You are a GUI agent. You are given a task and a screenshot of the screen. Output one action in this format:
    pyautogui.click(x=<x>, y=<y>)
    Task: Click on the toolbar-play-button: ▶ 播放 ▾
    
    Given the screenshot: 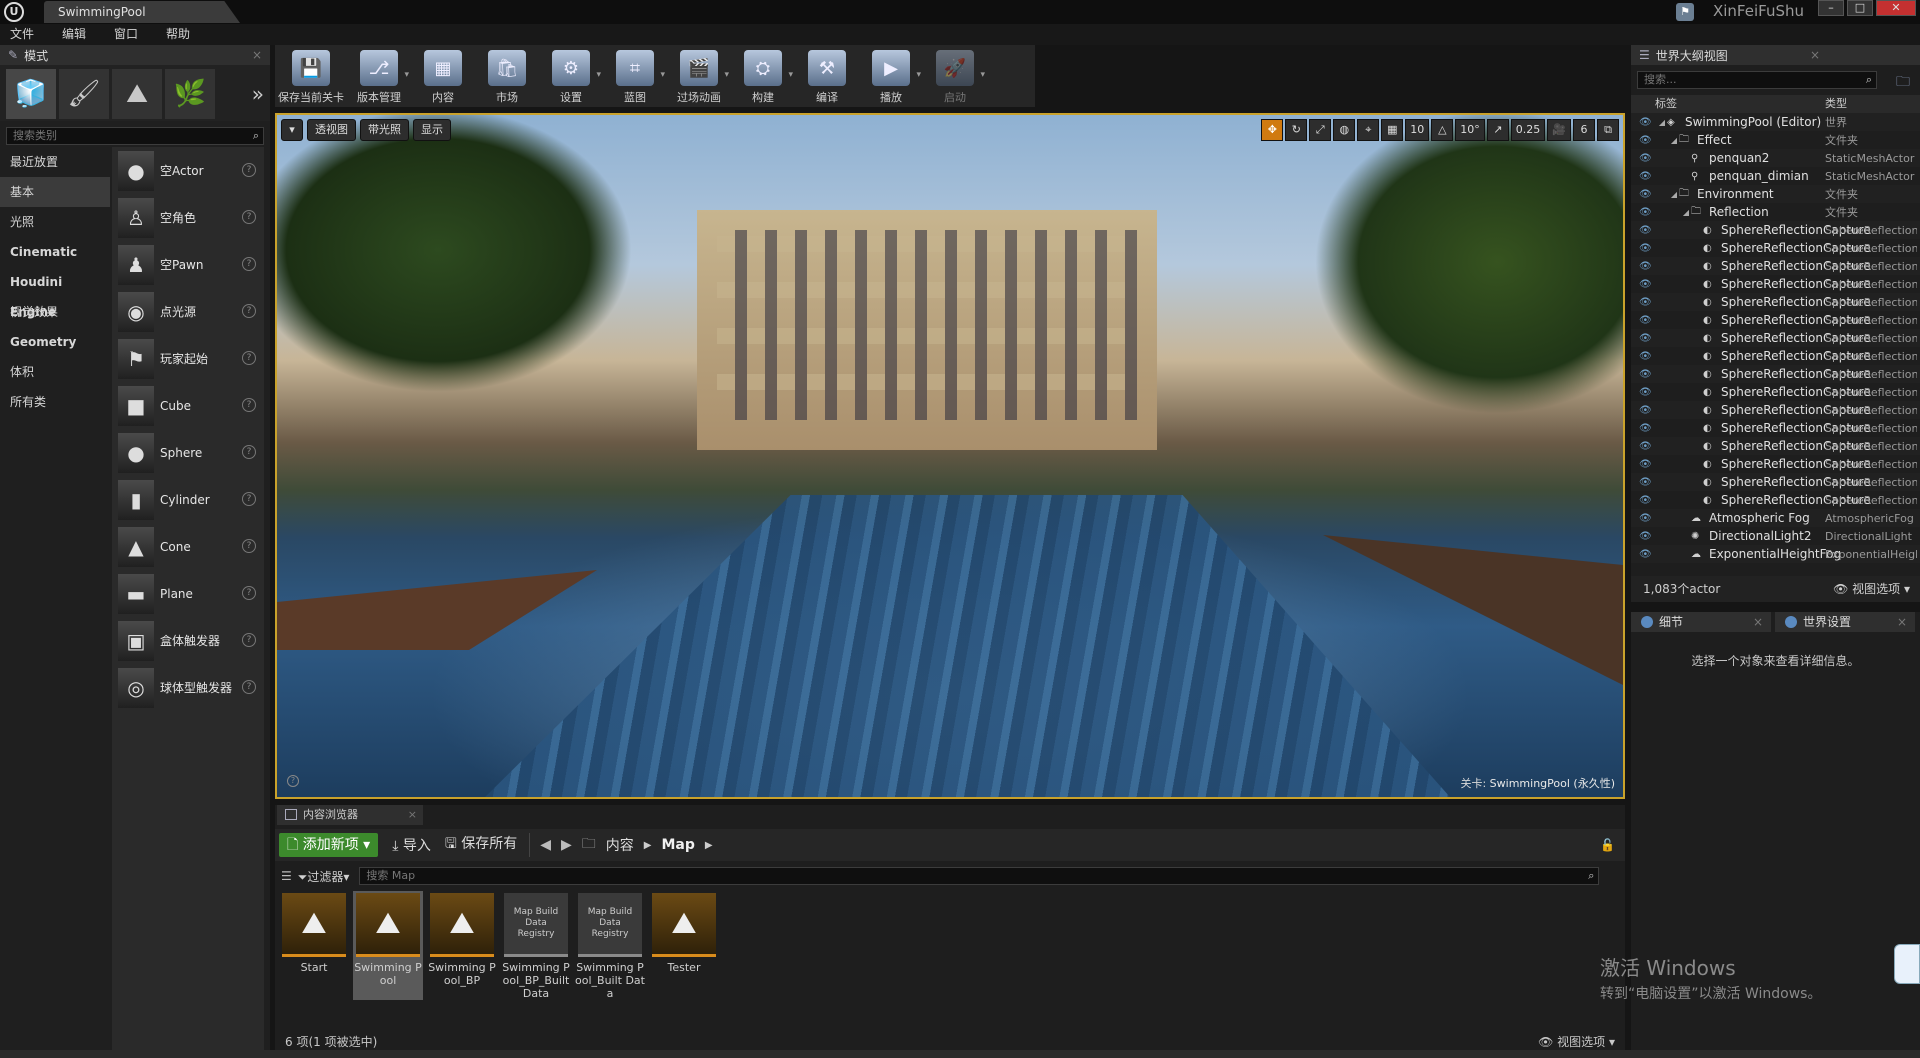 What is the action you would take?
    pyautogui.click(x=891, y=76)
    